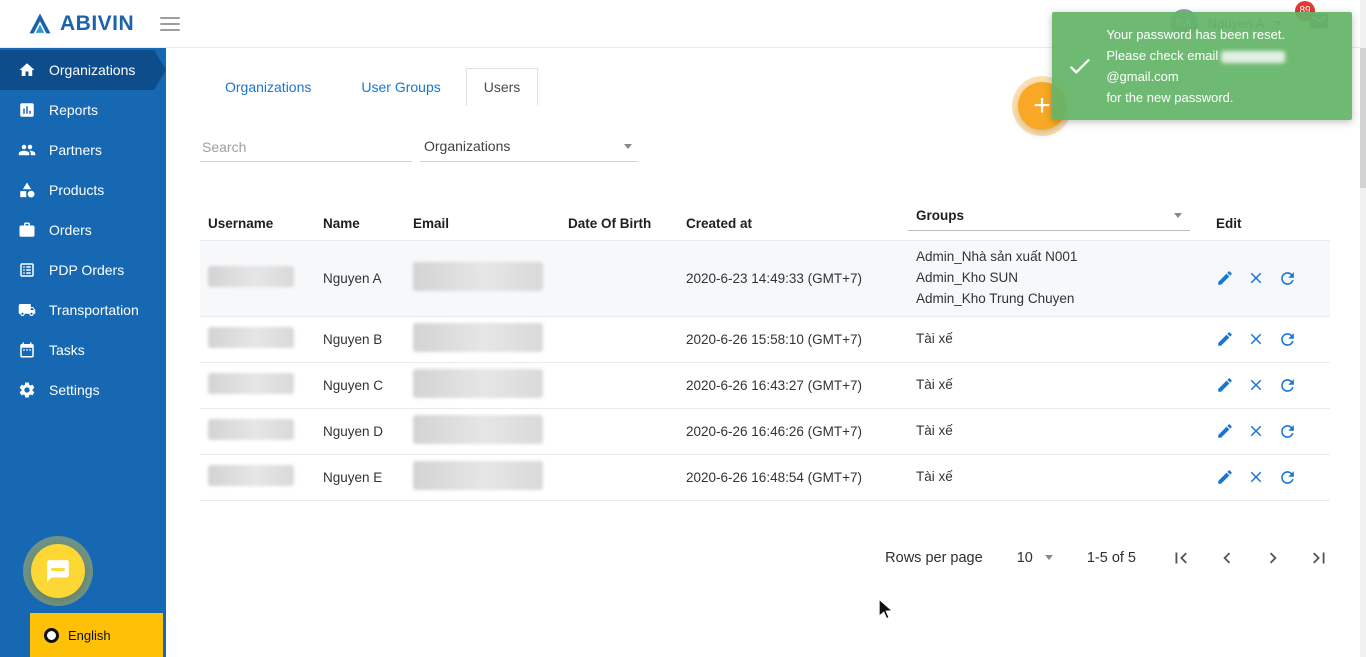  Describe the element at coordinates (87, 270) in the screenshot. I see `sidebar-item-label: PDP Orders` at that location.